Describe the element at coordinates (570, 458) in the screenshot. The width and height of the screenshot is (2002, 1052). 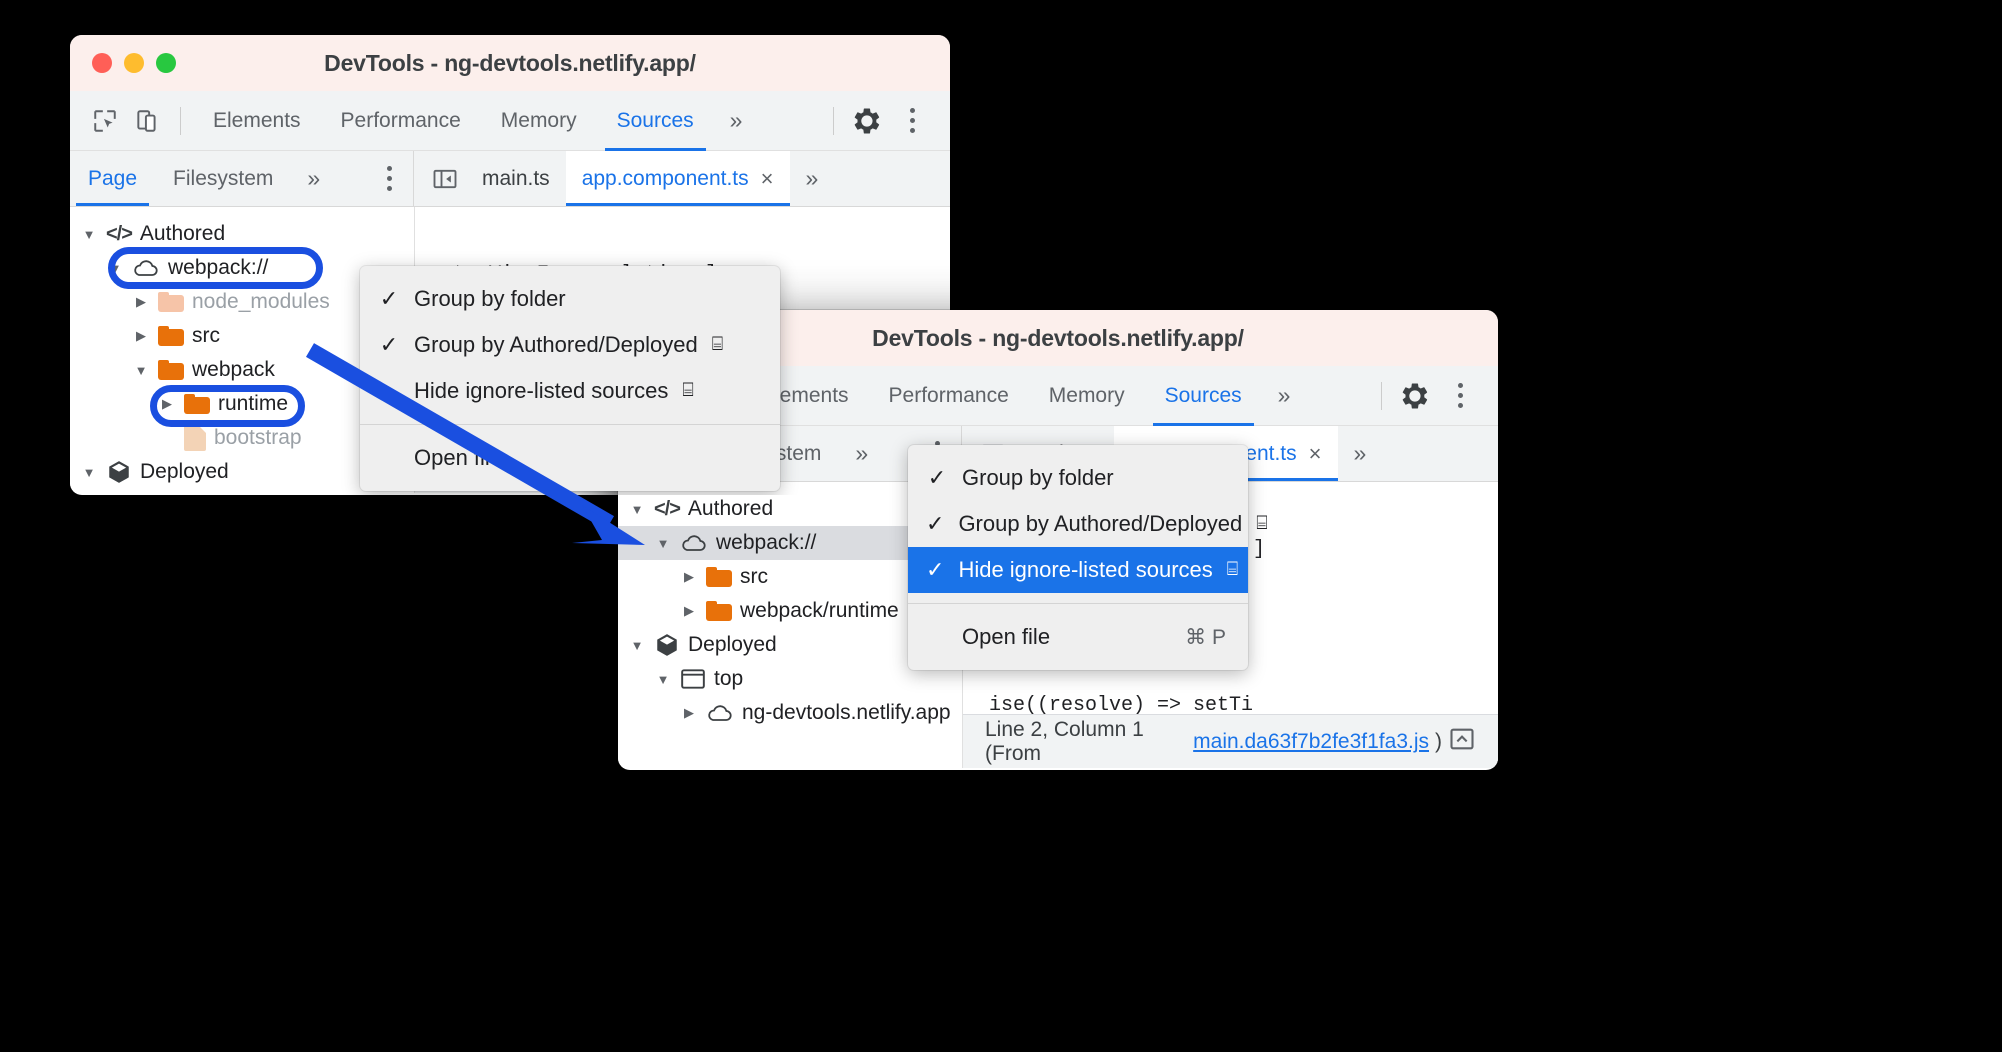
I see `menu-item-open-file: Open file` at that location.